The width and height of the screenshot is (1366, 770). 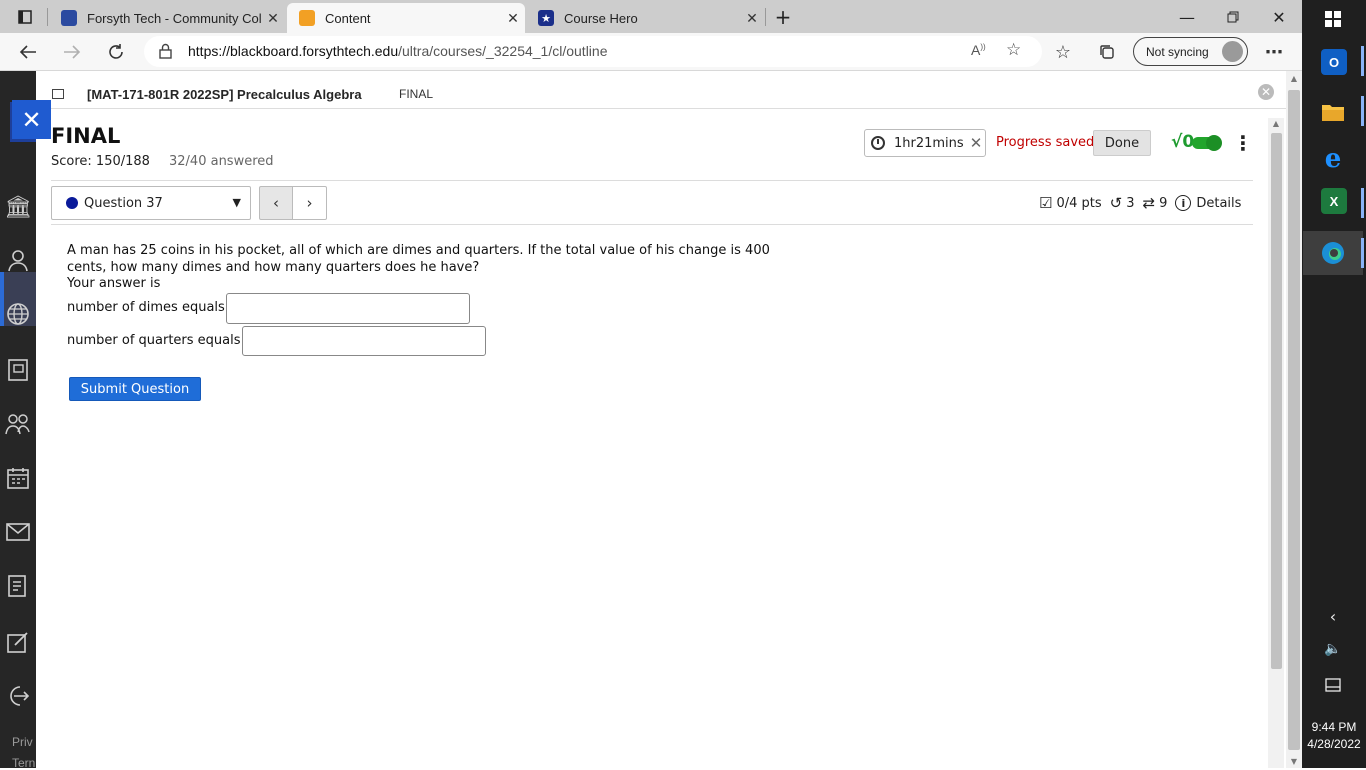 I want to click on internet-explorer-icon: e, so click(x=1333, y=159).